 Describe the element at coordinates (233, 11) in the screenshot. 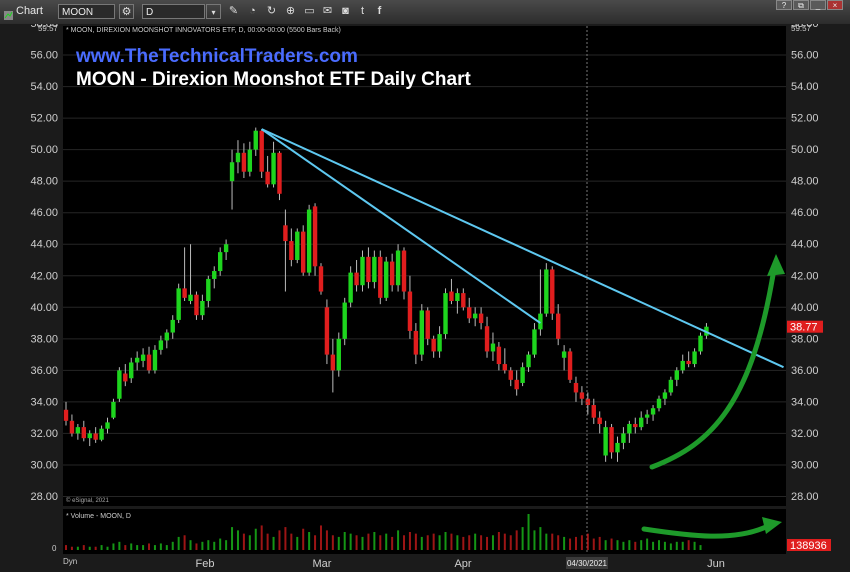

I see `pencil-icon: ✎` at that location.